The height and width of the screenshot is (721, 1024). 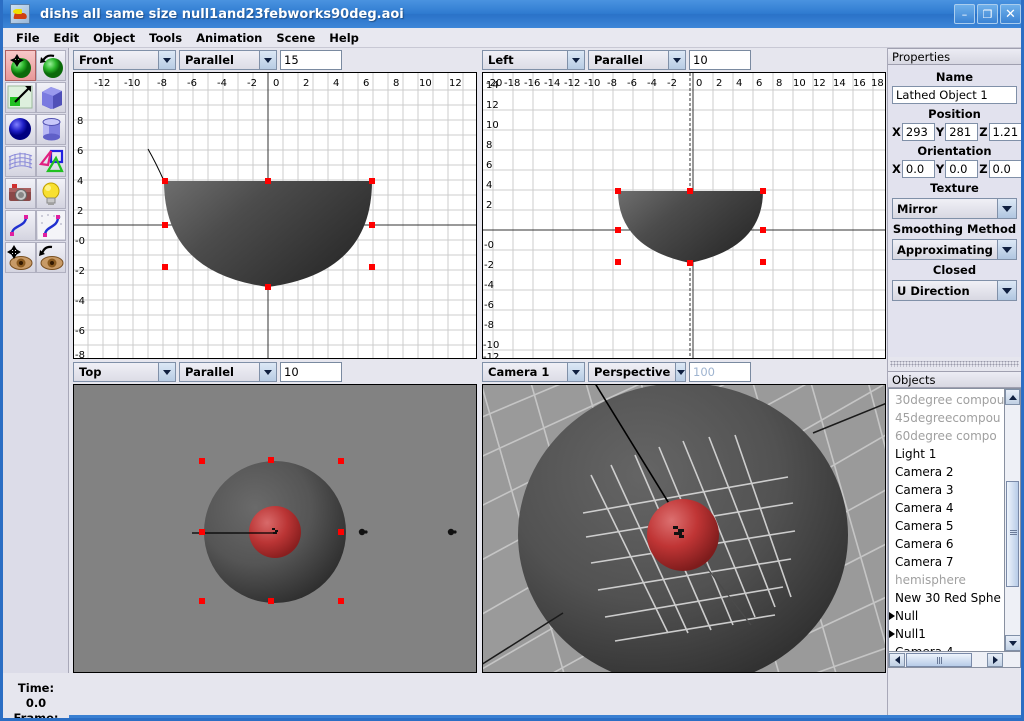 What do you see at coordinates (20, 129) in the screenshot?
I see `create-sphere-tool` at bounding box center [20, 129].